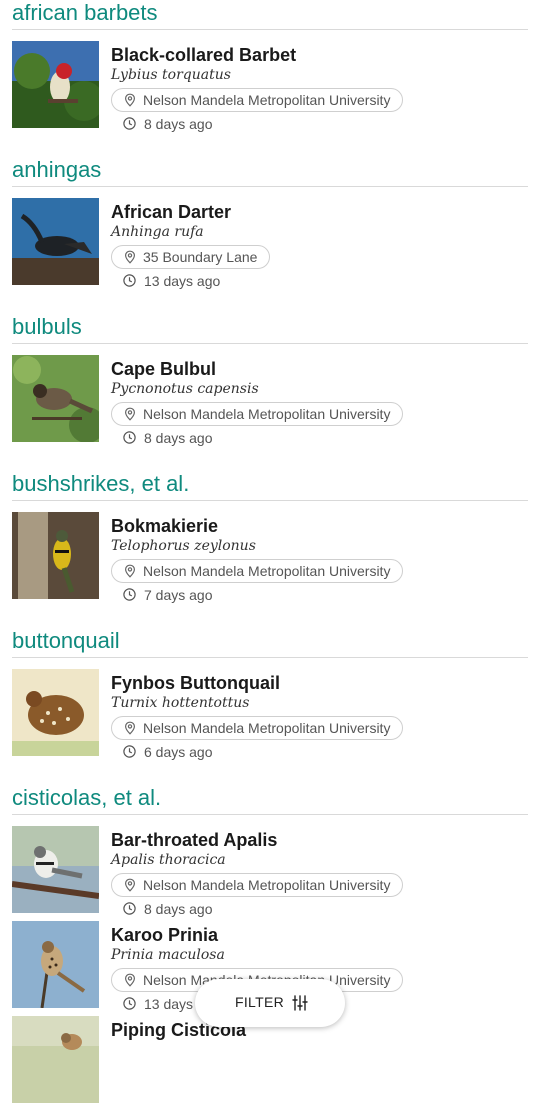 This screenshot has height=1106, width=540. What do you see at coordinates (183, 546) in the screenshot?
I see `scientific-name: Telophorus zeylonus` at bounding box center [183, 546].